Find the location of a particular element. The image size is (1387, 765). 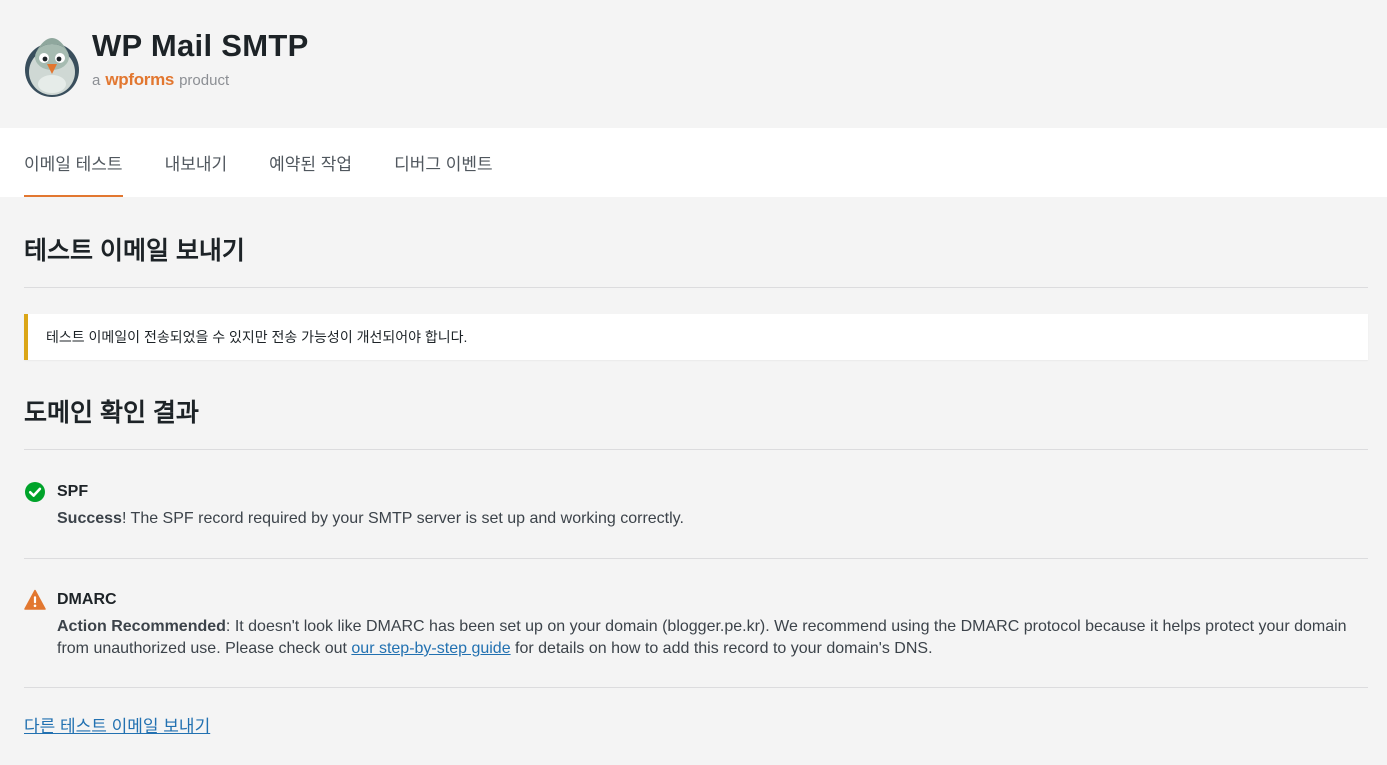

notice-text: 테스트 이메일이 전송되었을 수 있지만 전송 가능성이 개선되어야 합니다. is located at coordinates (257, 337).